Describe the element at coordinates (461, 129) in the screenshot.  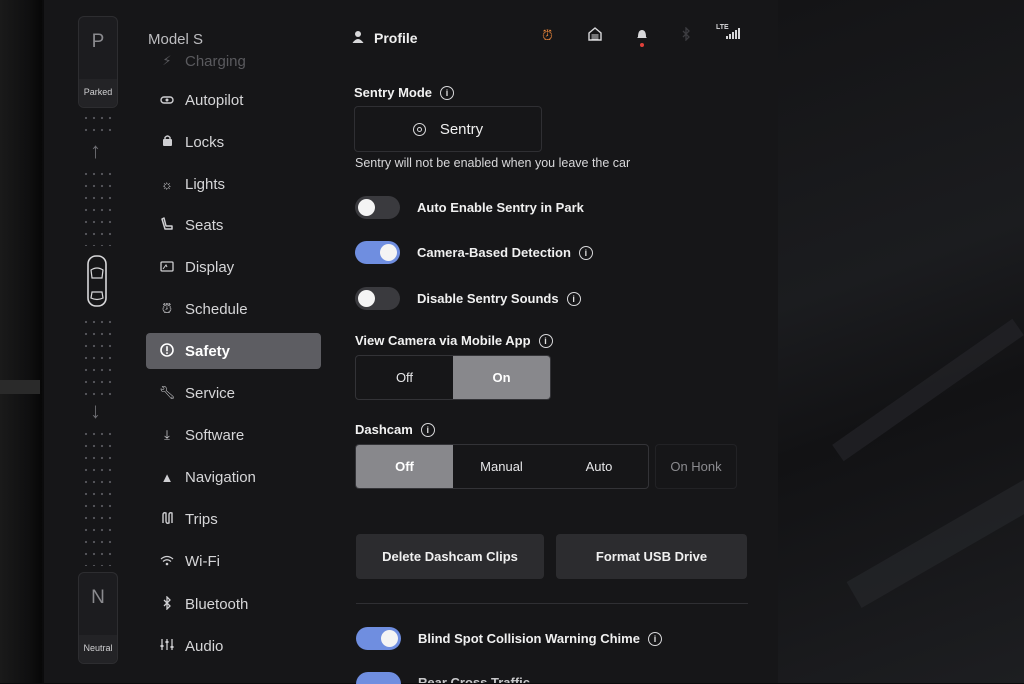
I see `sentry-button-label: Sentry` at that location.